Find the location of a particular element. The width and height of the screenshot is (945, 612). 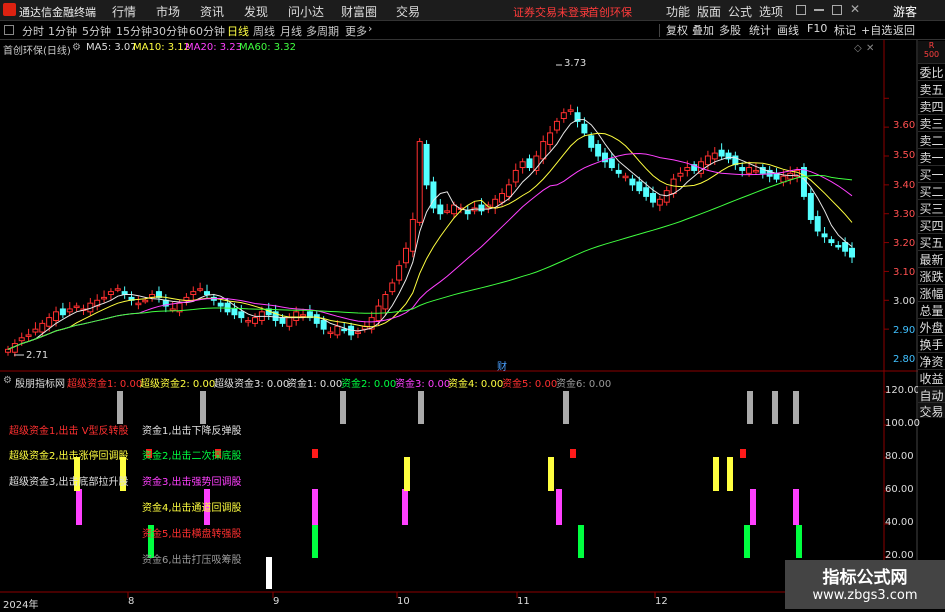

tab-monthly: 月线 is located at coordinates (291, 31).